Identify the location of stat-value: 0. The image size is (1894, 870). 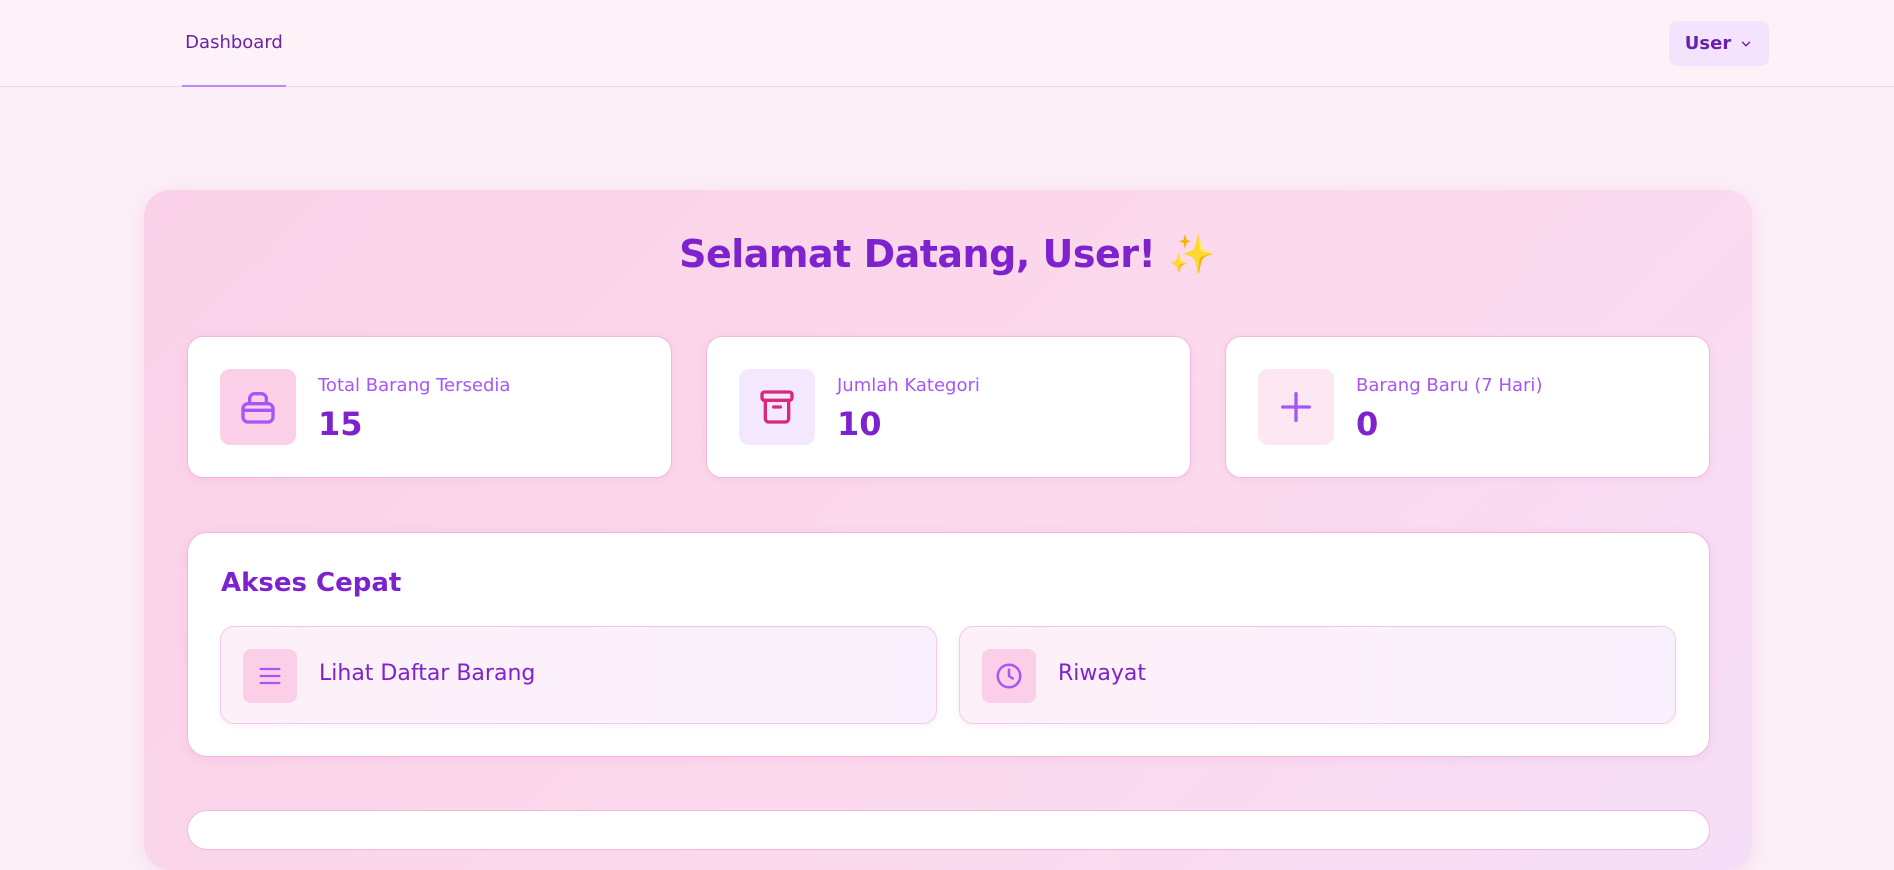
(1367, 424).